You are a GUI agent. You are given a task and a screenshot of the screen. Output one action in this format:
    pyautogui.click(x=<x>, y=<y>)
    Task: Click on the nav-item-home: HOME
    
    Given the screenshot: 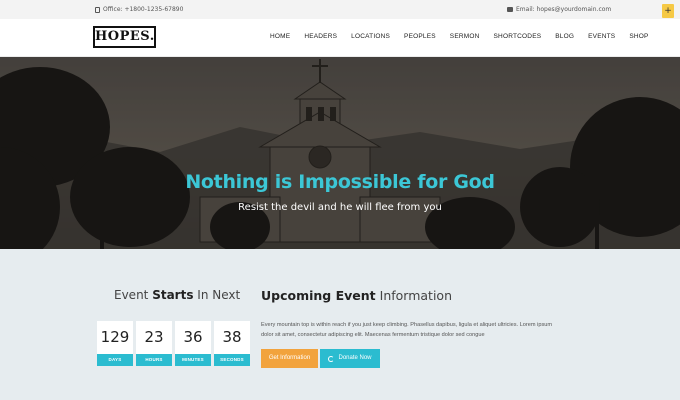 What is the action you would take?
    pyautogui.click(x=280, y=36)
    